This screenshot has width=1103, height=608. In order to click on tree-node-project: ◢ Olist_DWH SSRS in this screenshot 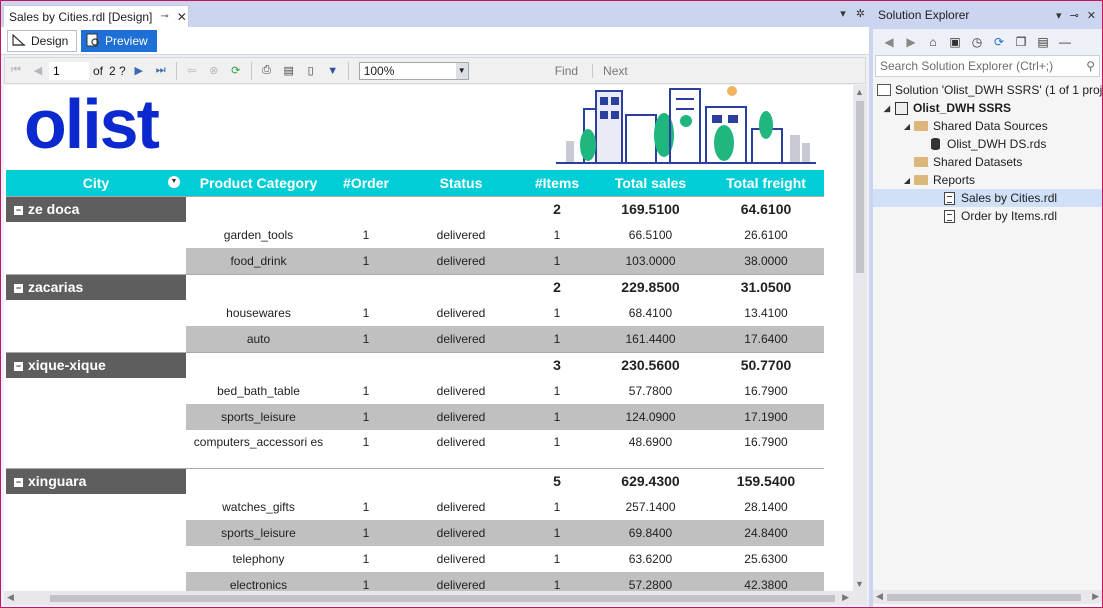, I will do `click(987, 108)`.